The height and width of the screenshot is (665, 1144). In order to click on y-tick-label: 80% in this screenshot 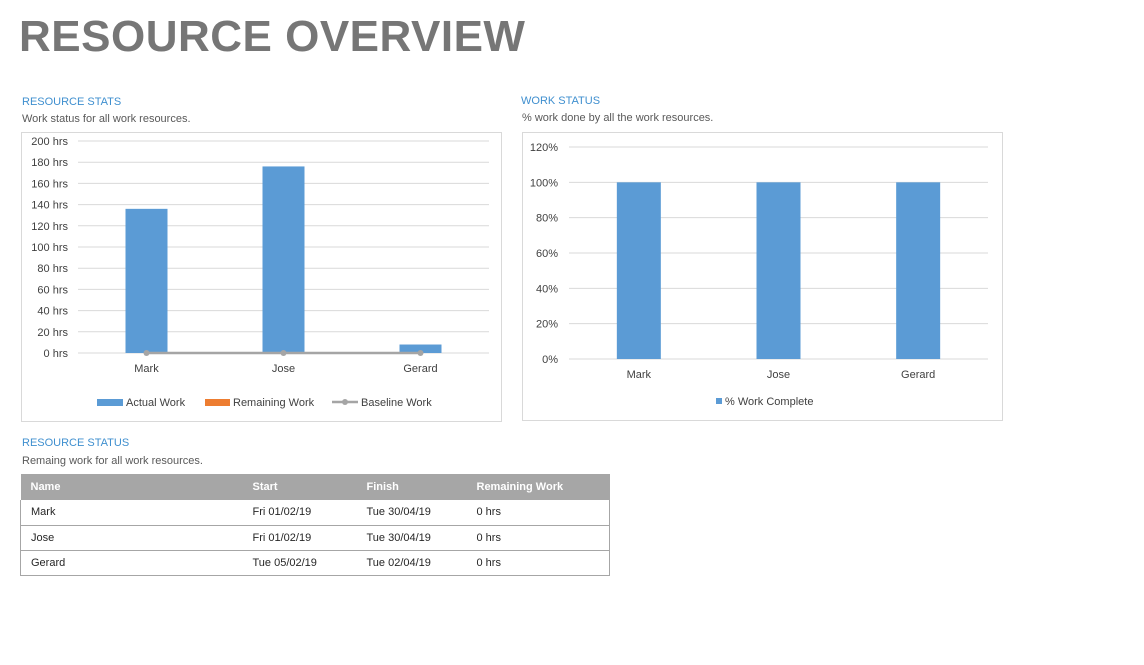, I will do `click(547, 219)`.